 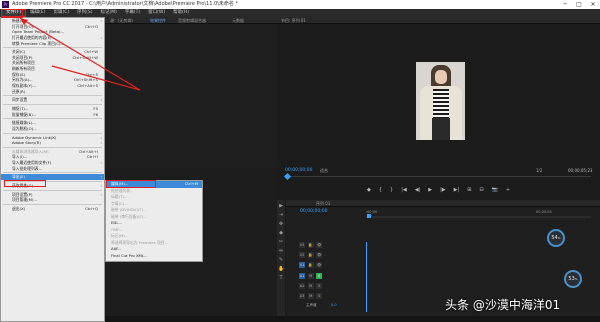 What do you see at coordinates (24, 21) in the screenshot?
I see `arrow-head-icon` at bounding box center [24, 21].